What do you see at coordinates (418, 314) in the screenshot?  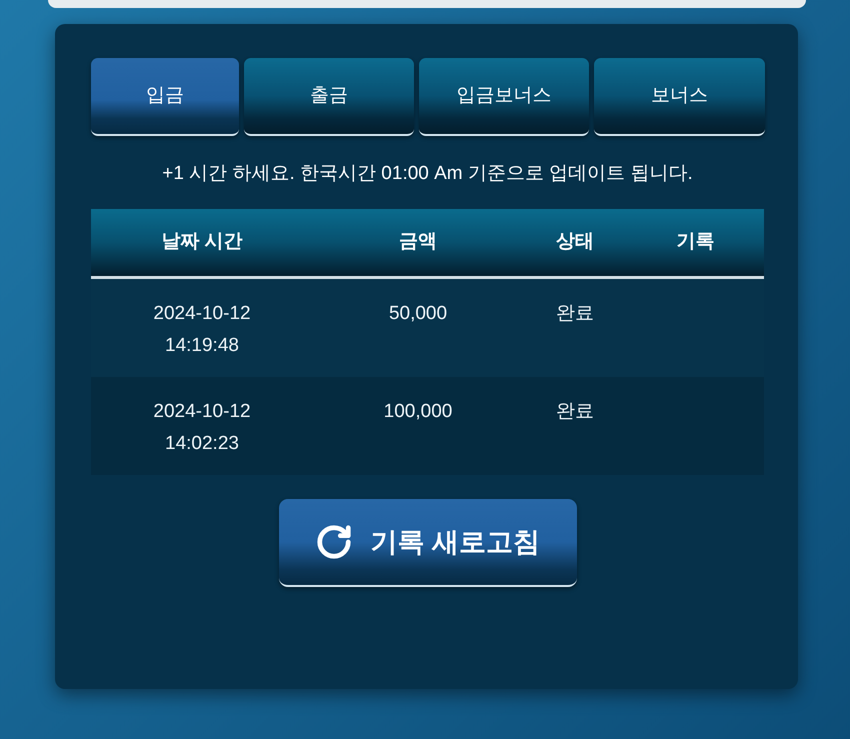 I see `amount-text: 50,000` at bounding box center [418, 314].